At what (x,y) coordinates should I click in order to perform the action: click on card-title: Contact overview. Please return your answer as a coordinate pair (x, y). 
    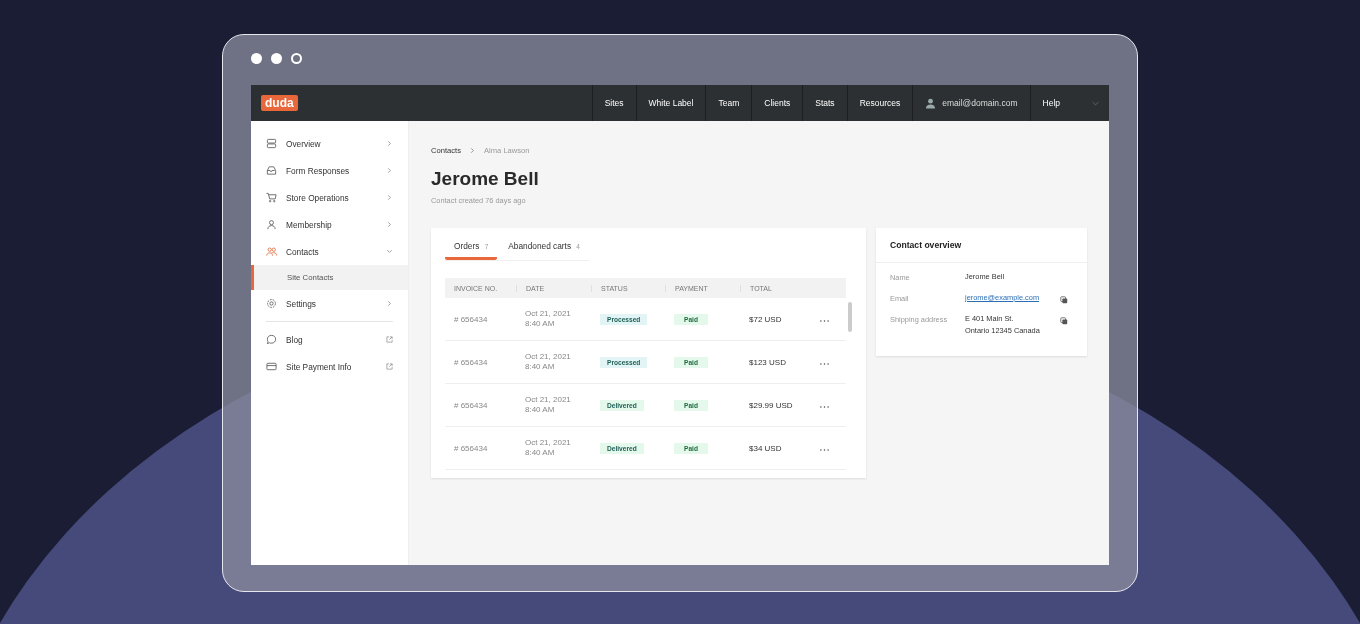
    Looking at the image, I should click on (981, 245).